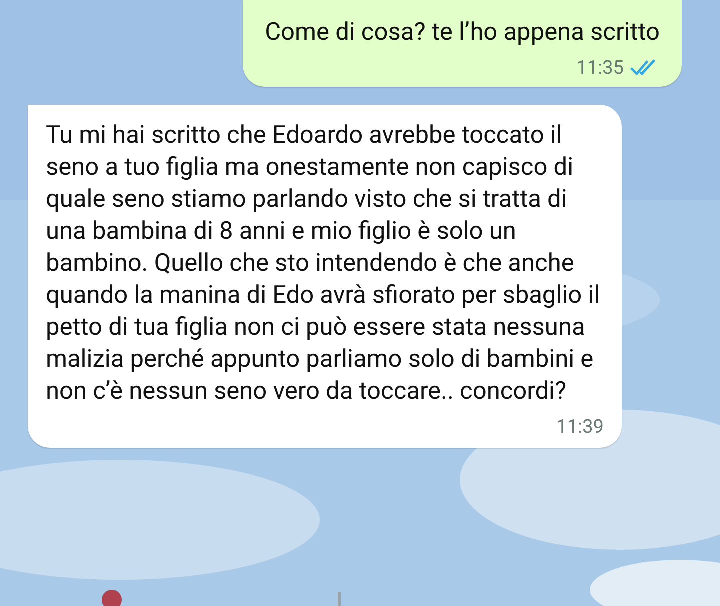  Describe the element at coordinates (580, 426) in the screenshot. I see `message-time: 11:39` at that location.